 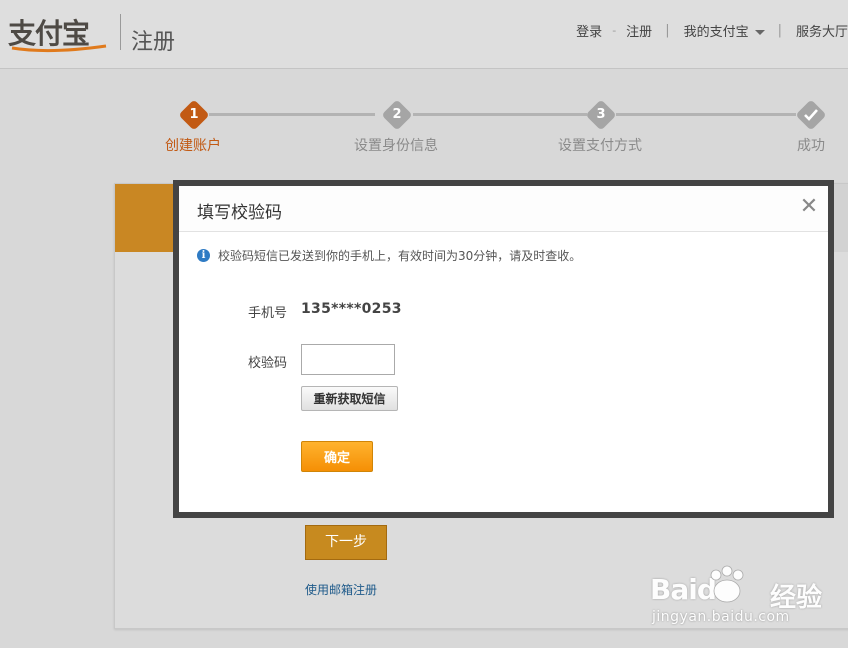 What do you see at coordinates (745, 600) in the screenshot?
I see `baidu-jingyan-watermark: Baidu 经验 jingyan.baidu.com` at bounding box center [745, 600].